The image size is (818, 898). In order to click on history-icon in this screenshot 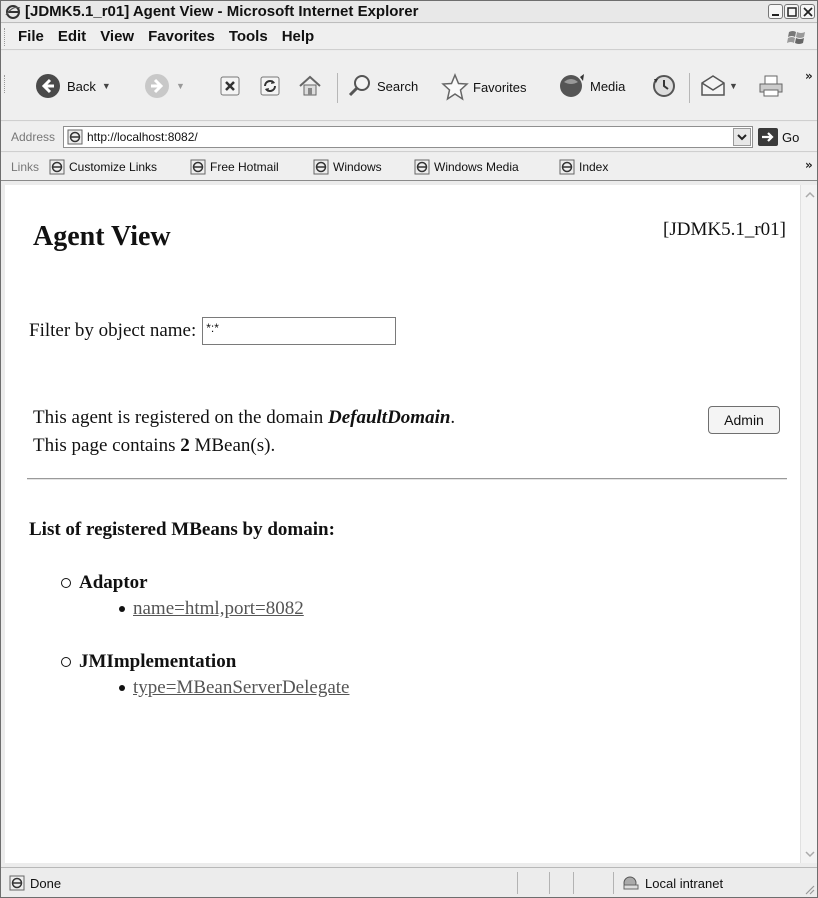, I will do `click(664, 86)`.